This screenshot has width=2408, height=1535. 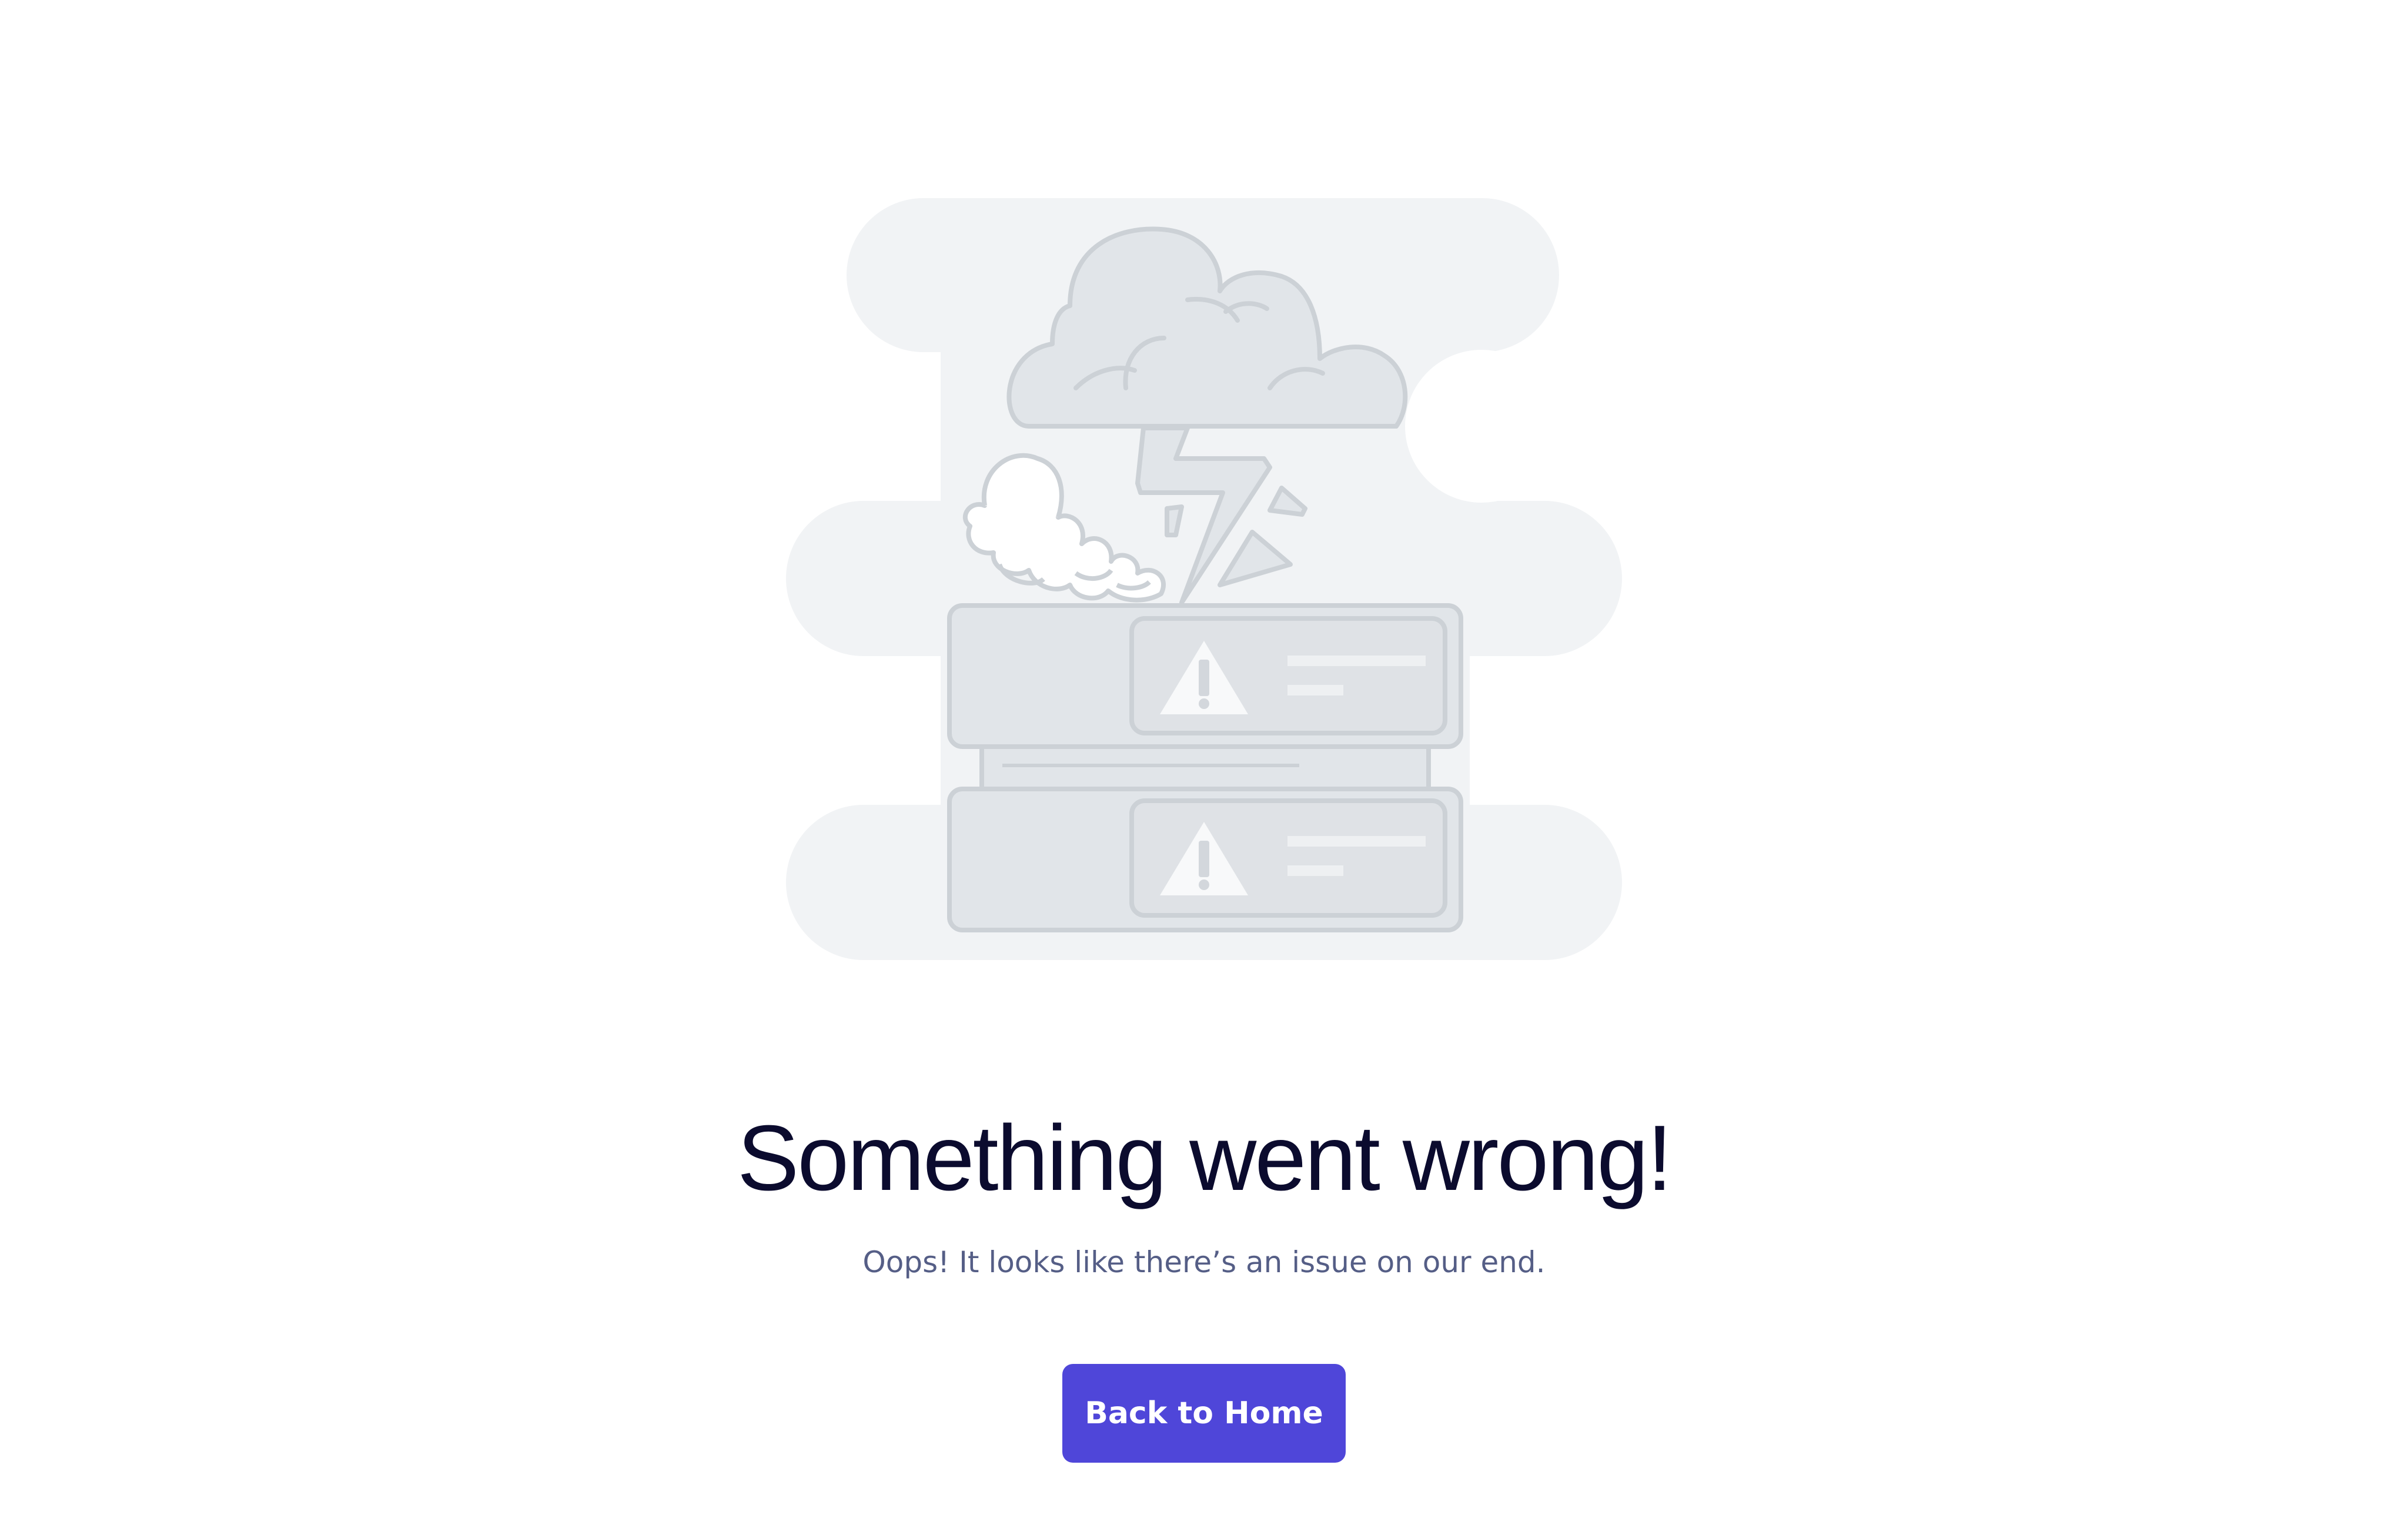 I want to click on back-to-home-button: Back to Home, so click(x=1204, y=1413).